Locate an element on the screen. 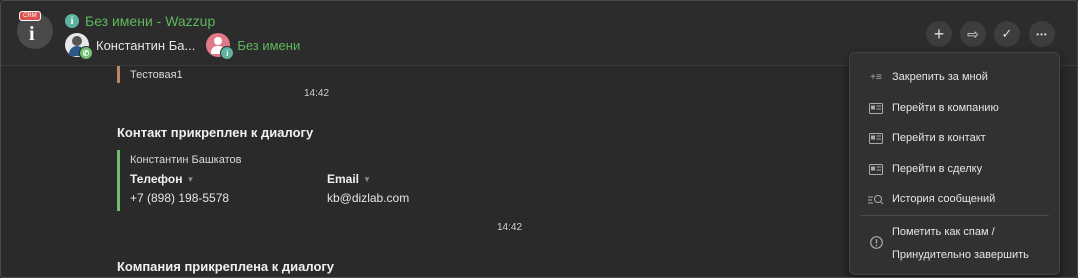  menu-item-go-to-contact: Перейти в контакт is located at coordinates (954, 138).